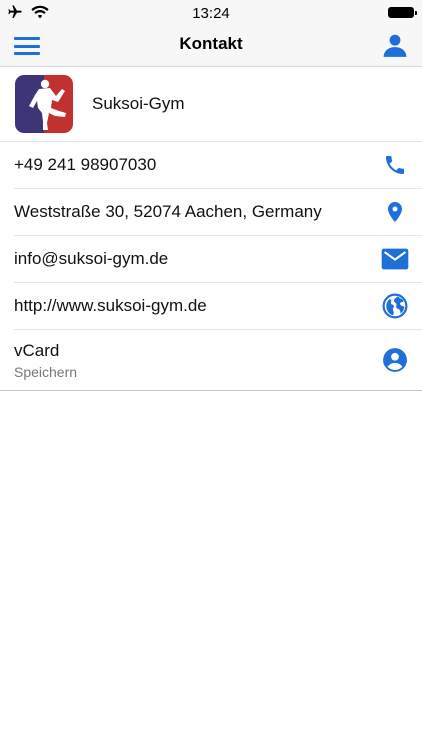  I want to click on vcard-label: vCard, so click(37, 350).